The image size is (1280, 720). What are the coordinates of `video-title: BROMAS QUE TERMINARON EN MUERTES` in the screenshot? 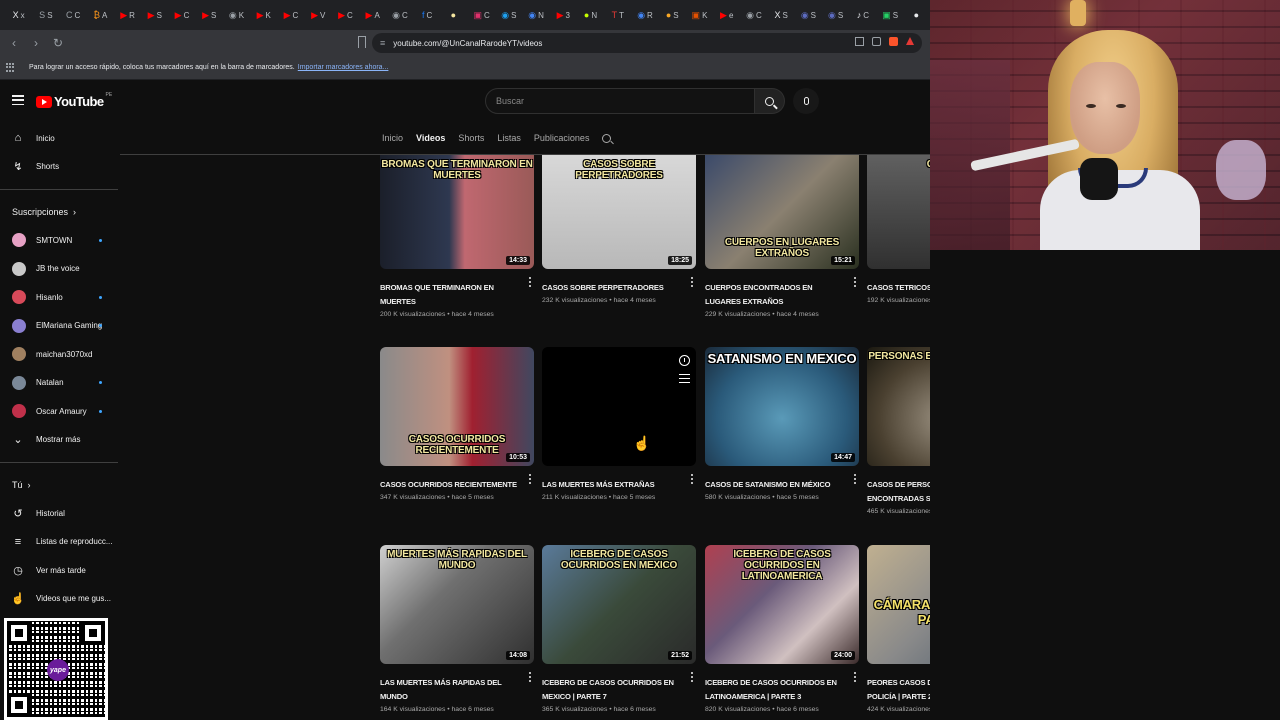 It's located at (449, 295).